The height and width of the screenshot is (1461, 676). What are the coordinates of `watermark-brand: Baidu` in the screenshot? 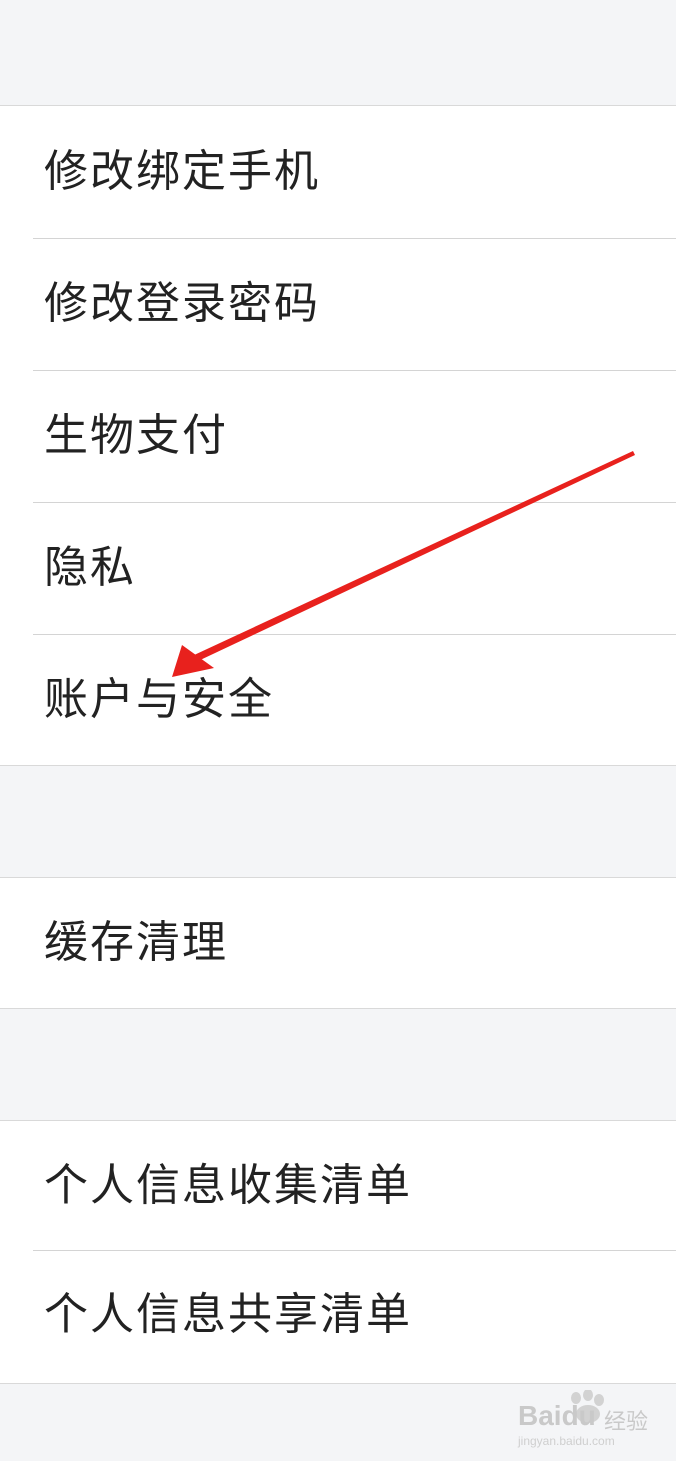 It's located at (557, 1415).